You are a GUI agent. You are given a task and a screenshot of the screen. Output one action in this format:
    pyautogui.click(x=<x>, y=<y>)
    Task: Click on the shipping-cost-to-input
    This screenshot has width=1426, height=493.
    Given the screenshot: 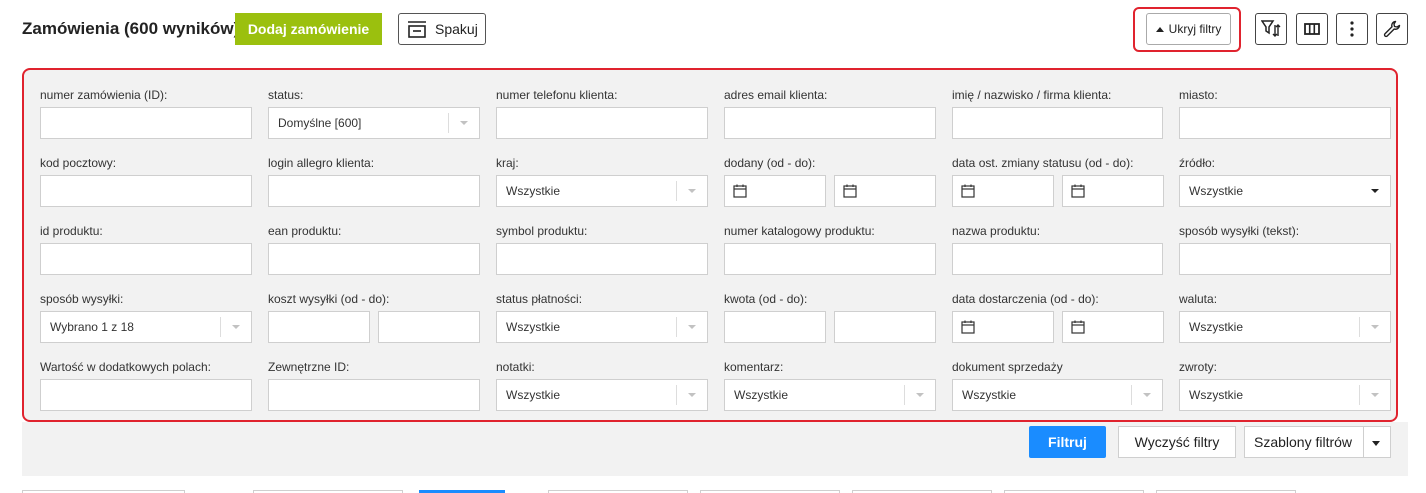 What is the action you would take?
    pyautogui.click(x=429, y=327)
    